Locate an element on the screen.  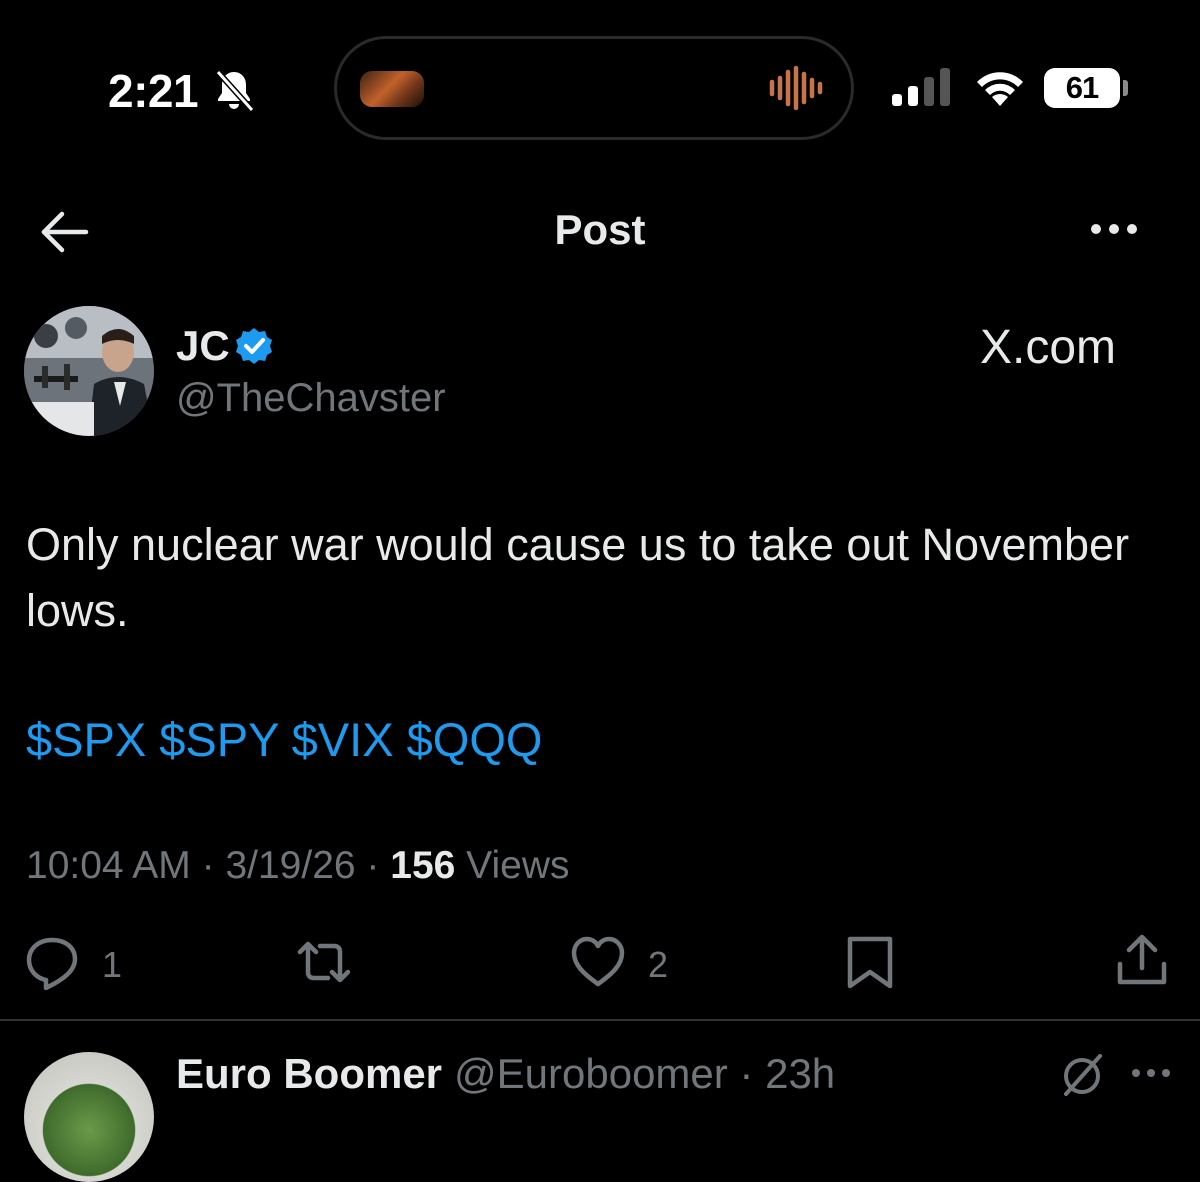
status-time: 2:21 is located at coordinates (153, 91).